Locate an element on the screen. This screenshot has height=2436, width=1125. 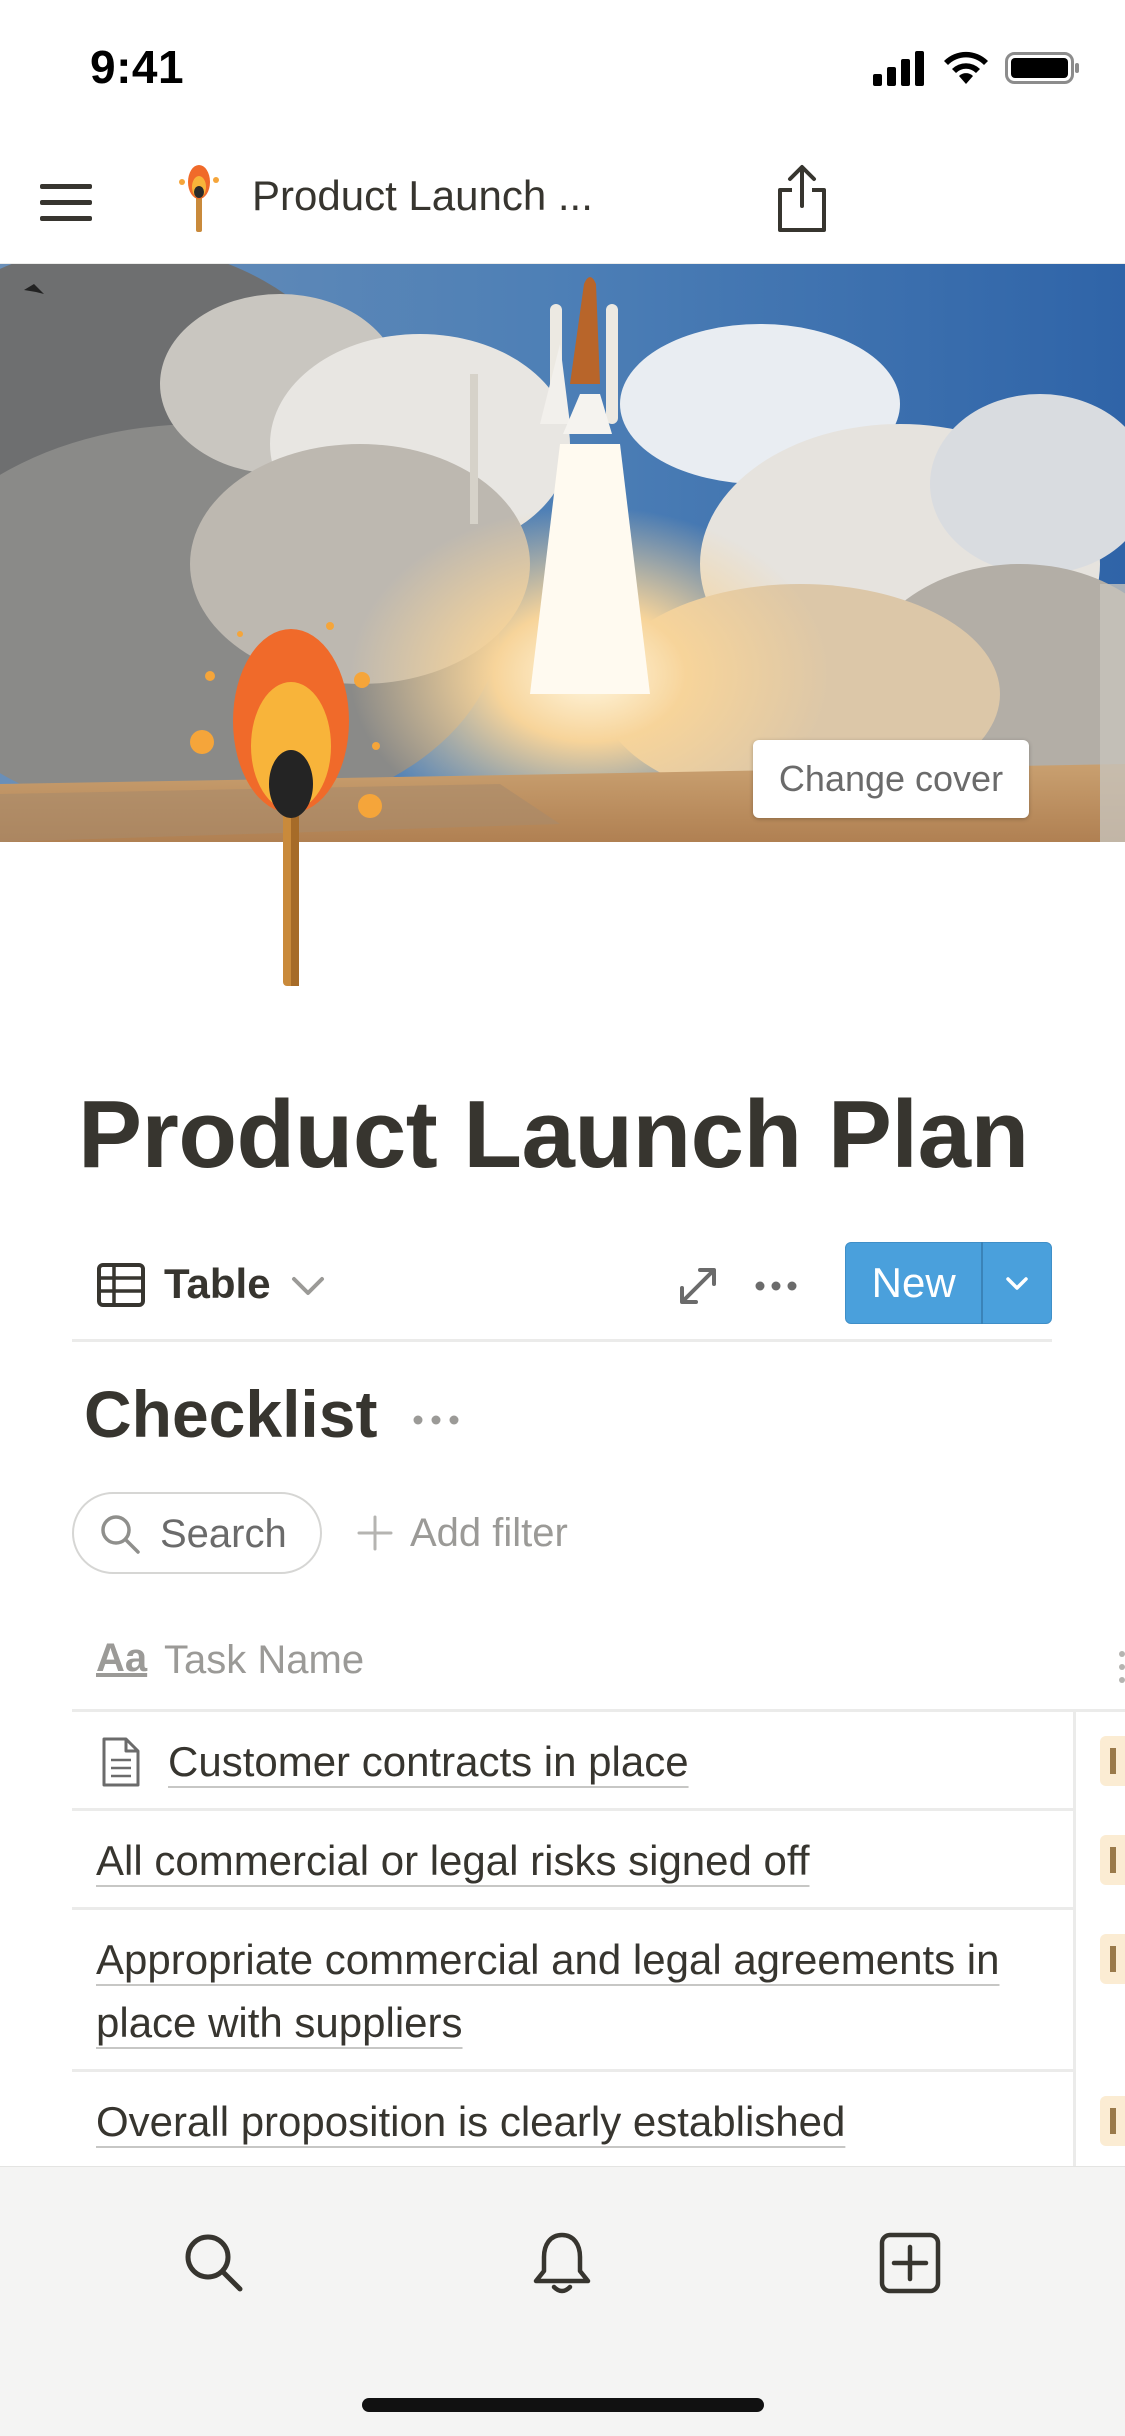
search-button: Search is located at coordinates (197, 1533).